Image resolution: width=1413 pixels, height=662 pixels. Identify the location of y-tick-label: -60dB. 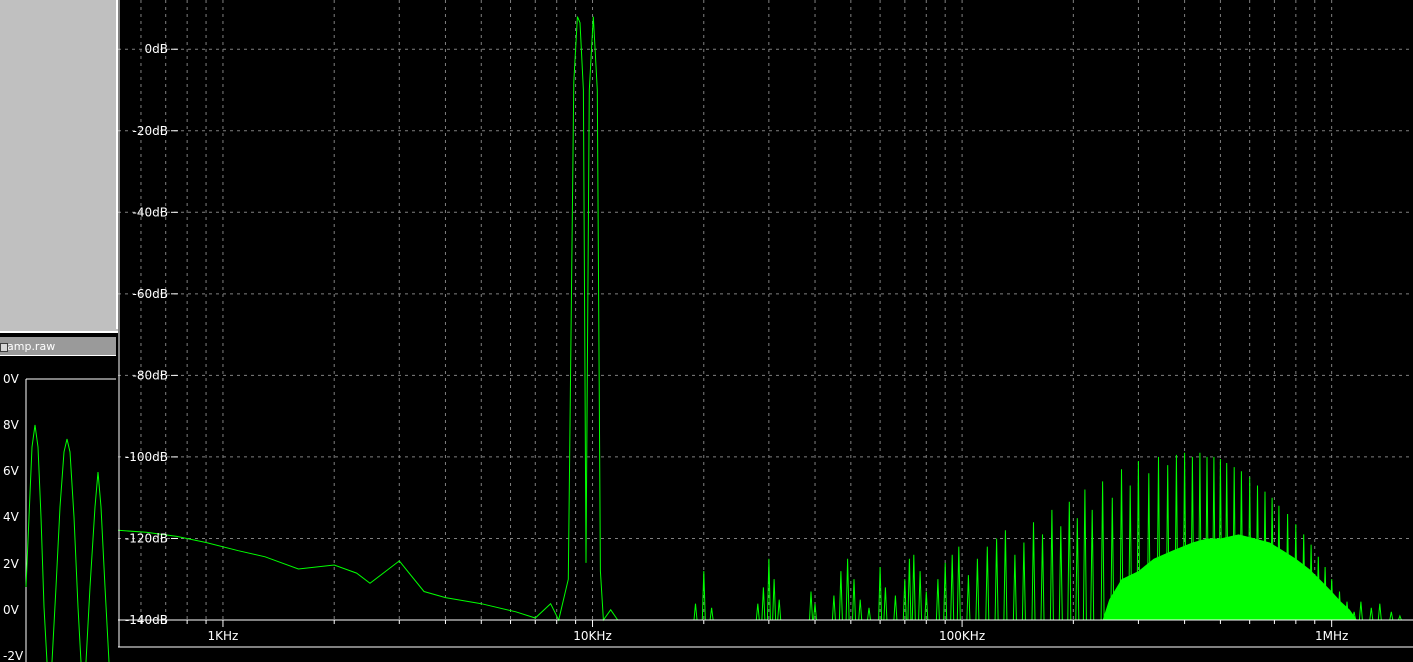
(150, 294).